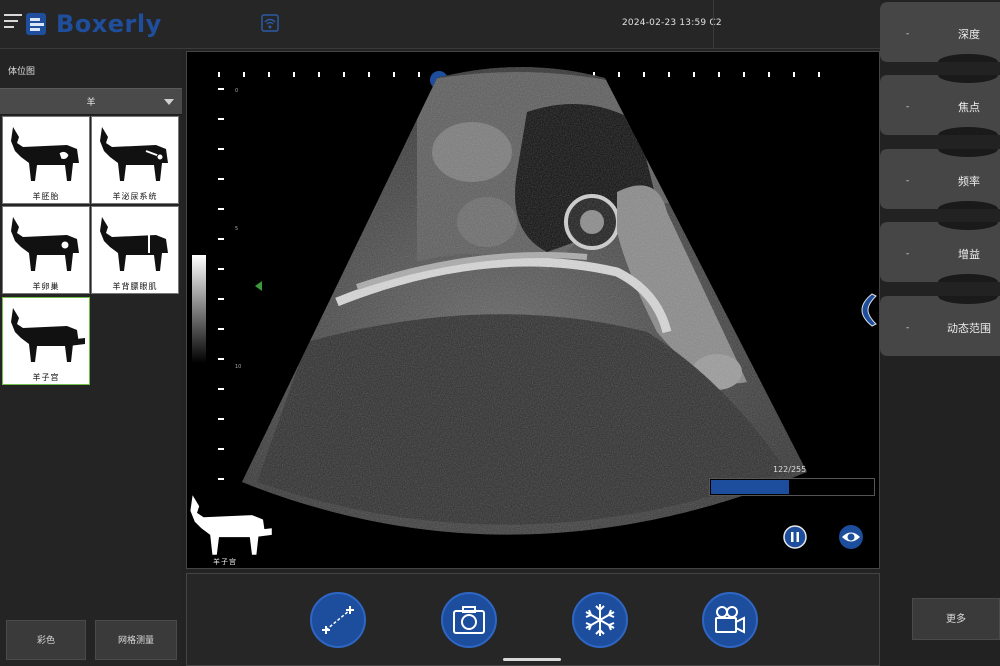 The width and height of the screenshot is (1000, 666). What do you see at coordinates (851, 537) in the screenshot?
I see `eye-icon` at bounding box center [851, 537].